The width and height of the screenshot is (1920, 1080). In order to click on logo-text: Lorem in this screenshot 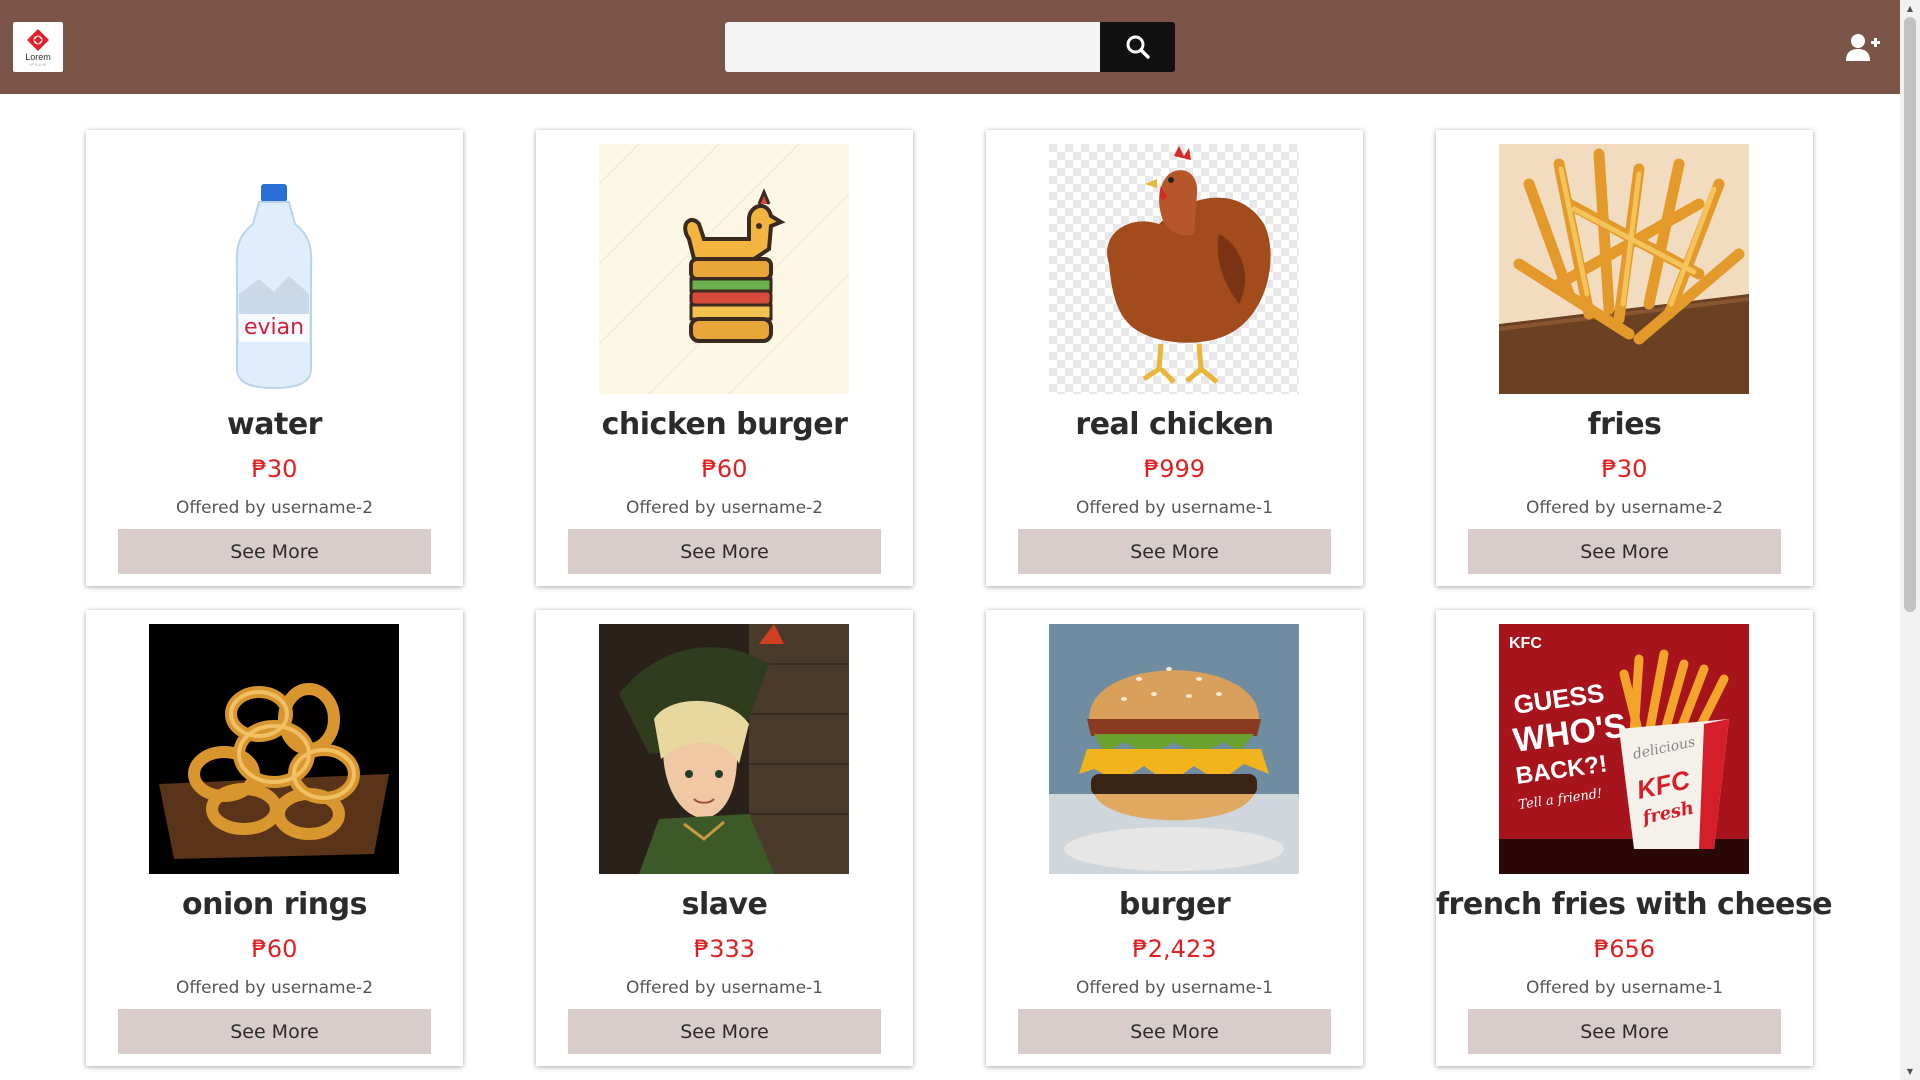, I will do `click(38, 56)`.